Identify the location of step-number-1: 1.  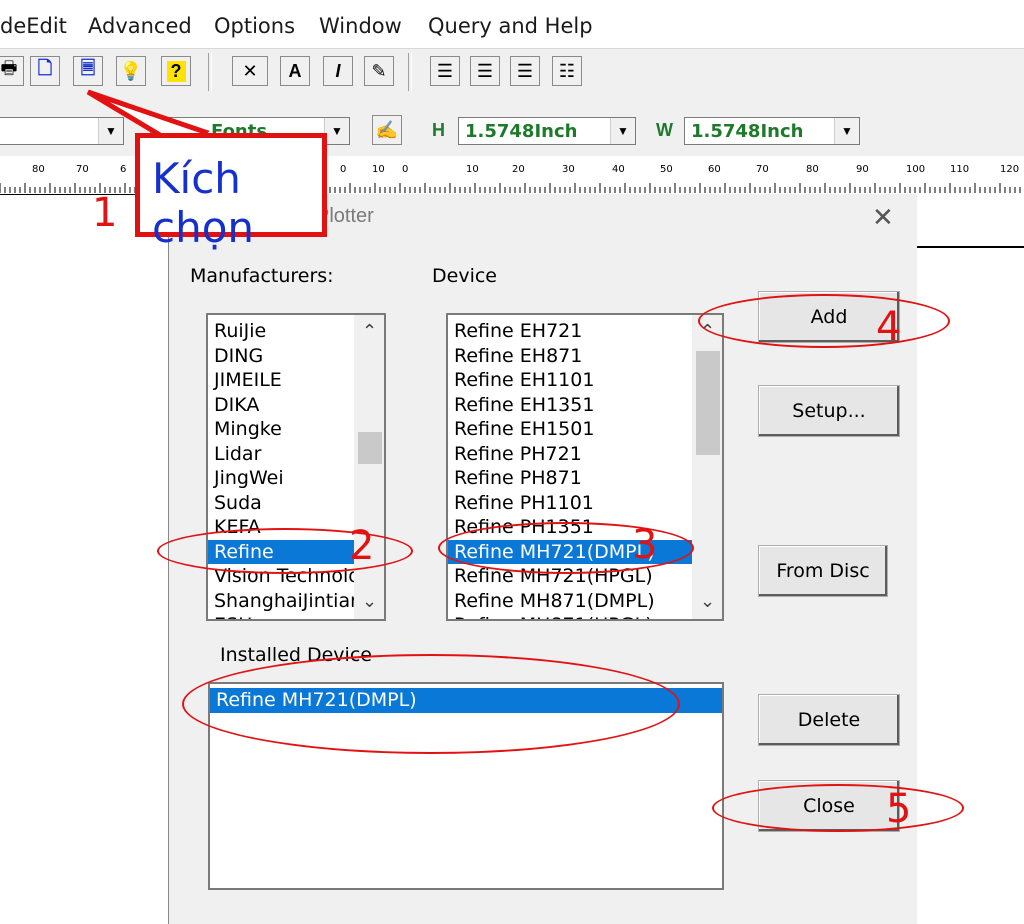
(105, 213).